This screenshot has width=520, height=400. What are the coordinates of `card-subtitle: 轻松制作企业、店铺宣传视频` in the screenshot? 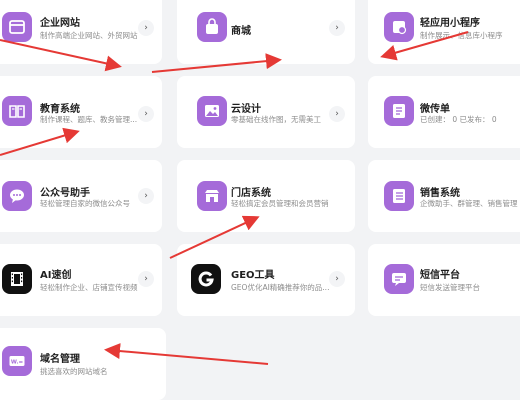 It's located at (89, 287).